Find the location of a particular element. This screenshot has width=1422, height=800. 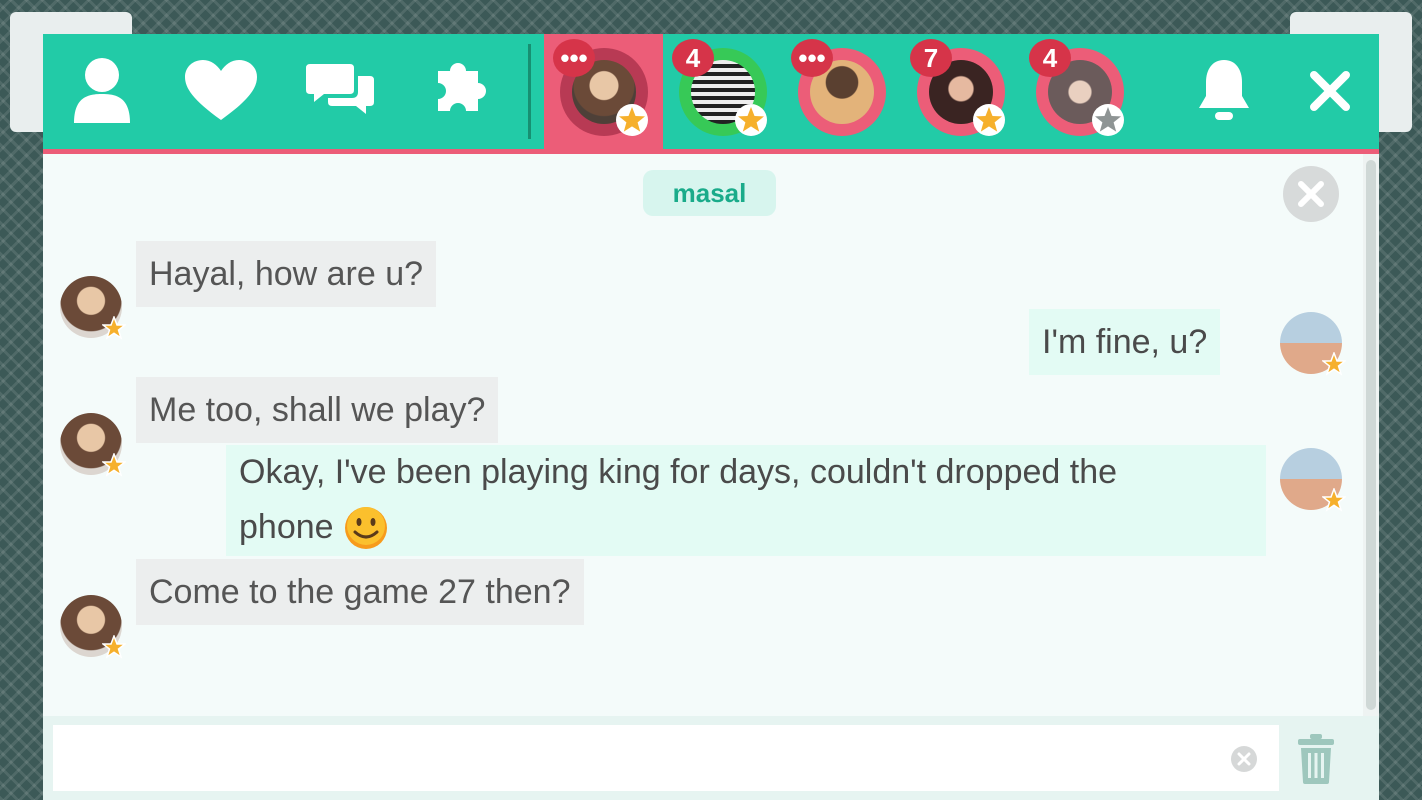

chat-username: masal is located at coordinates (709, 193).